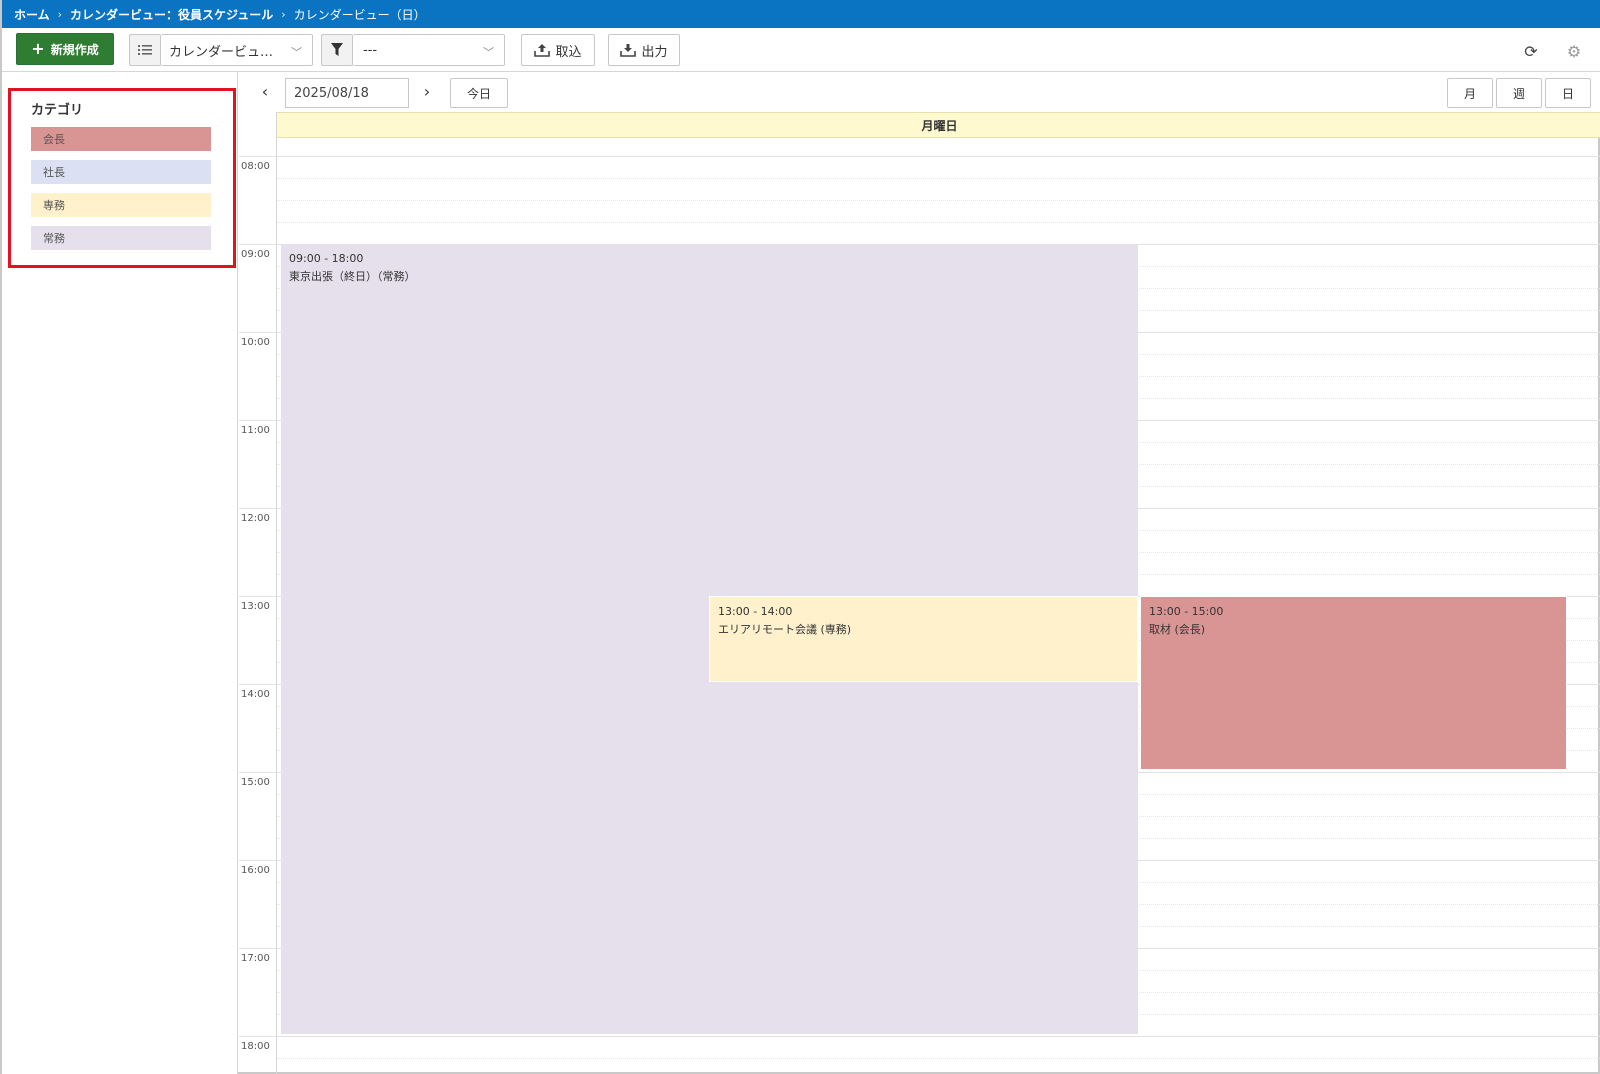  What do you see at coordinates (1519, 93) in the screenshot?
I see `week-view-button: 週` at bounding box center [1519, 93].